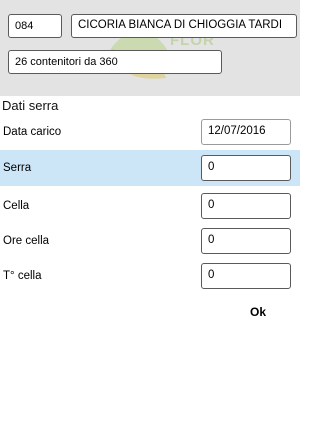 The height and width of the screenshot is (432, 320). Describe the element at coordinates (16, 206) in the screenshot. I see `cella-label: Cella` at that location.